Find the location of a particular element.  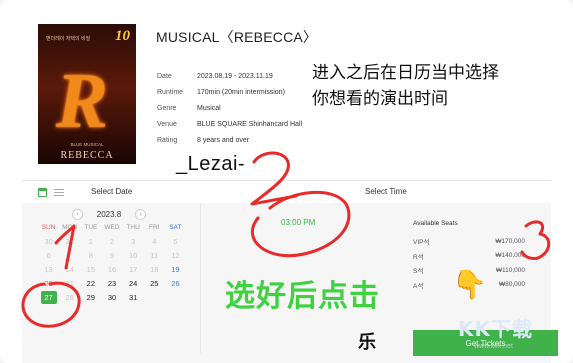

calendar-day-number: 22 is located at coordinates (91, 283).